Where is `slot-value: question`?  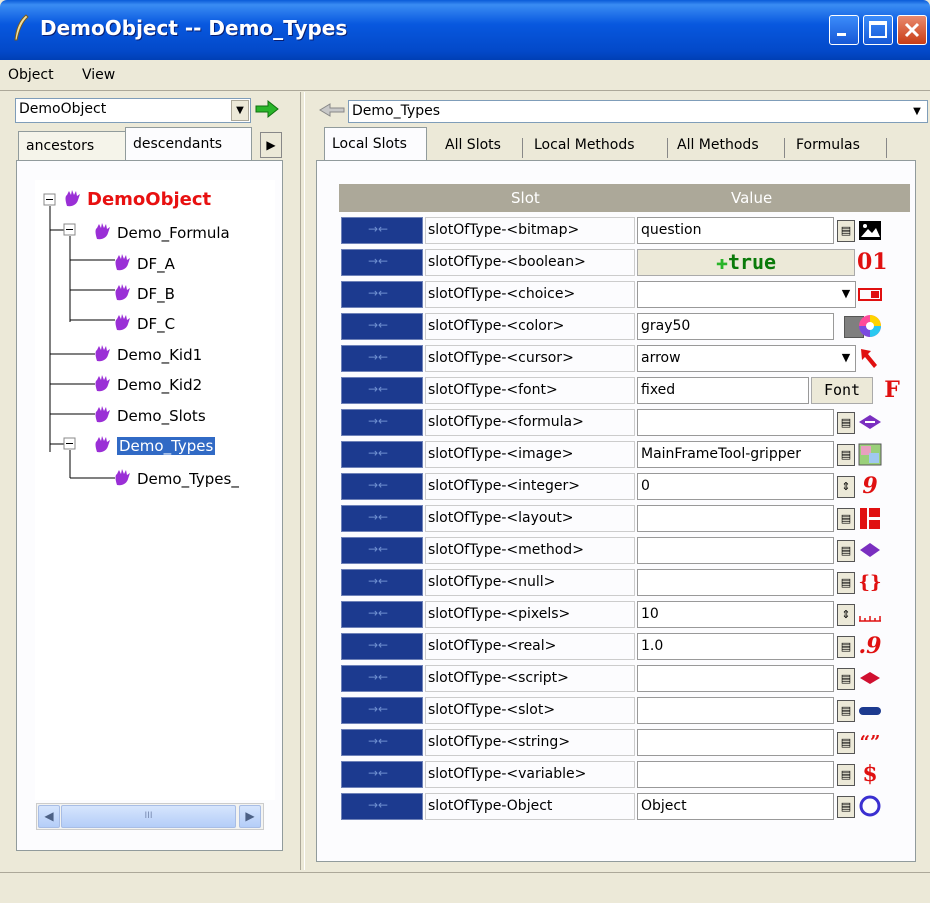 slot-value: question is located at coordinates (735, 230).